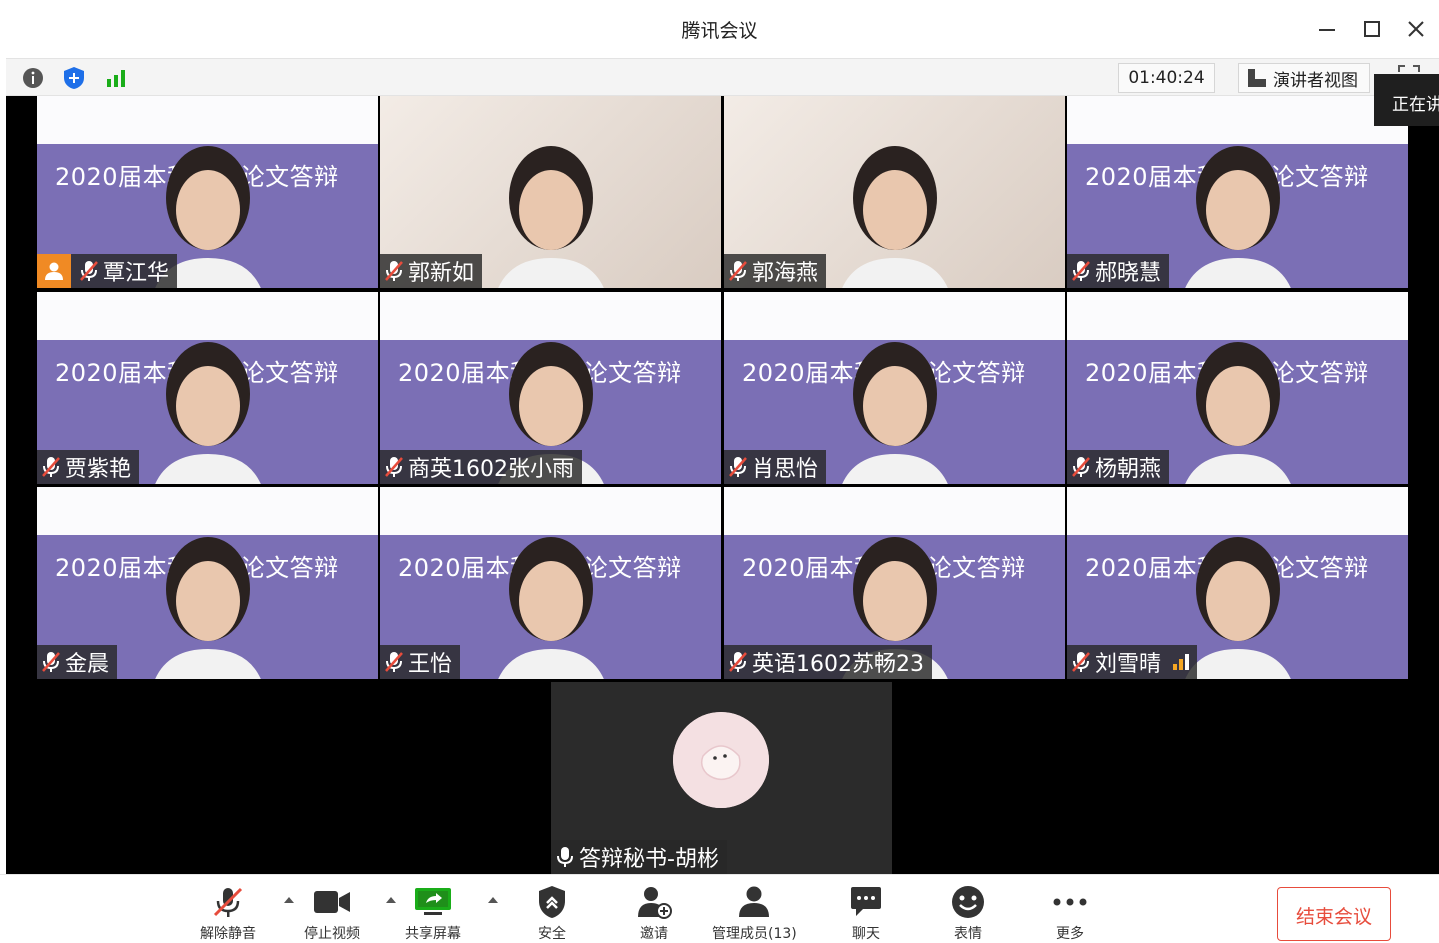 The width and height of the screenshot is (1439, 943). I want to click on participant-name: 郭海燕, so click(785, 273).